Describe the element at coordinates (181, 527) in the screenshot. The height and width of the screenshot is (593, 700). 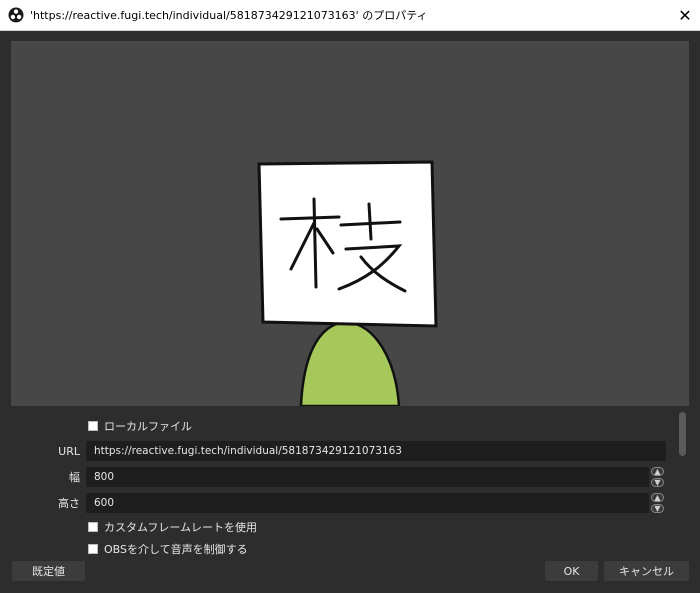
I see `custom-fps-label: カスタムフレームレートを使用` at that location.